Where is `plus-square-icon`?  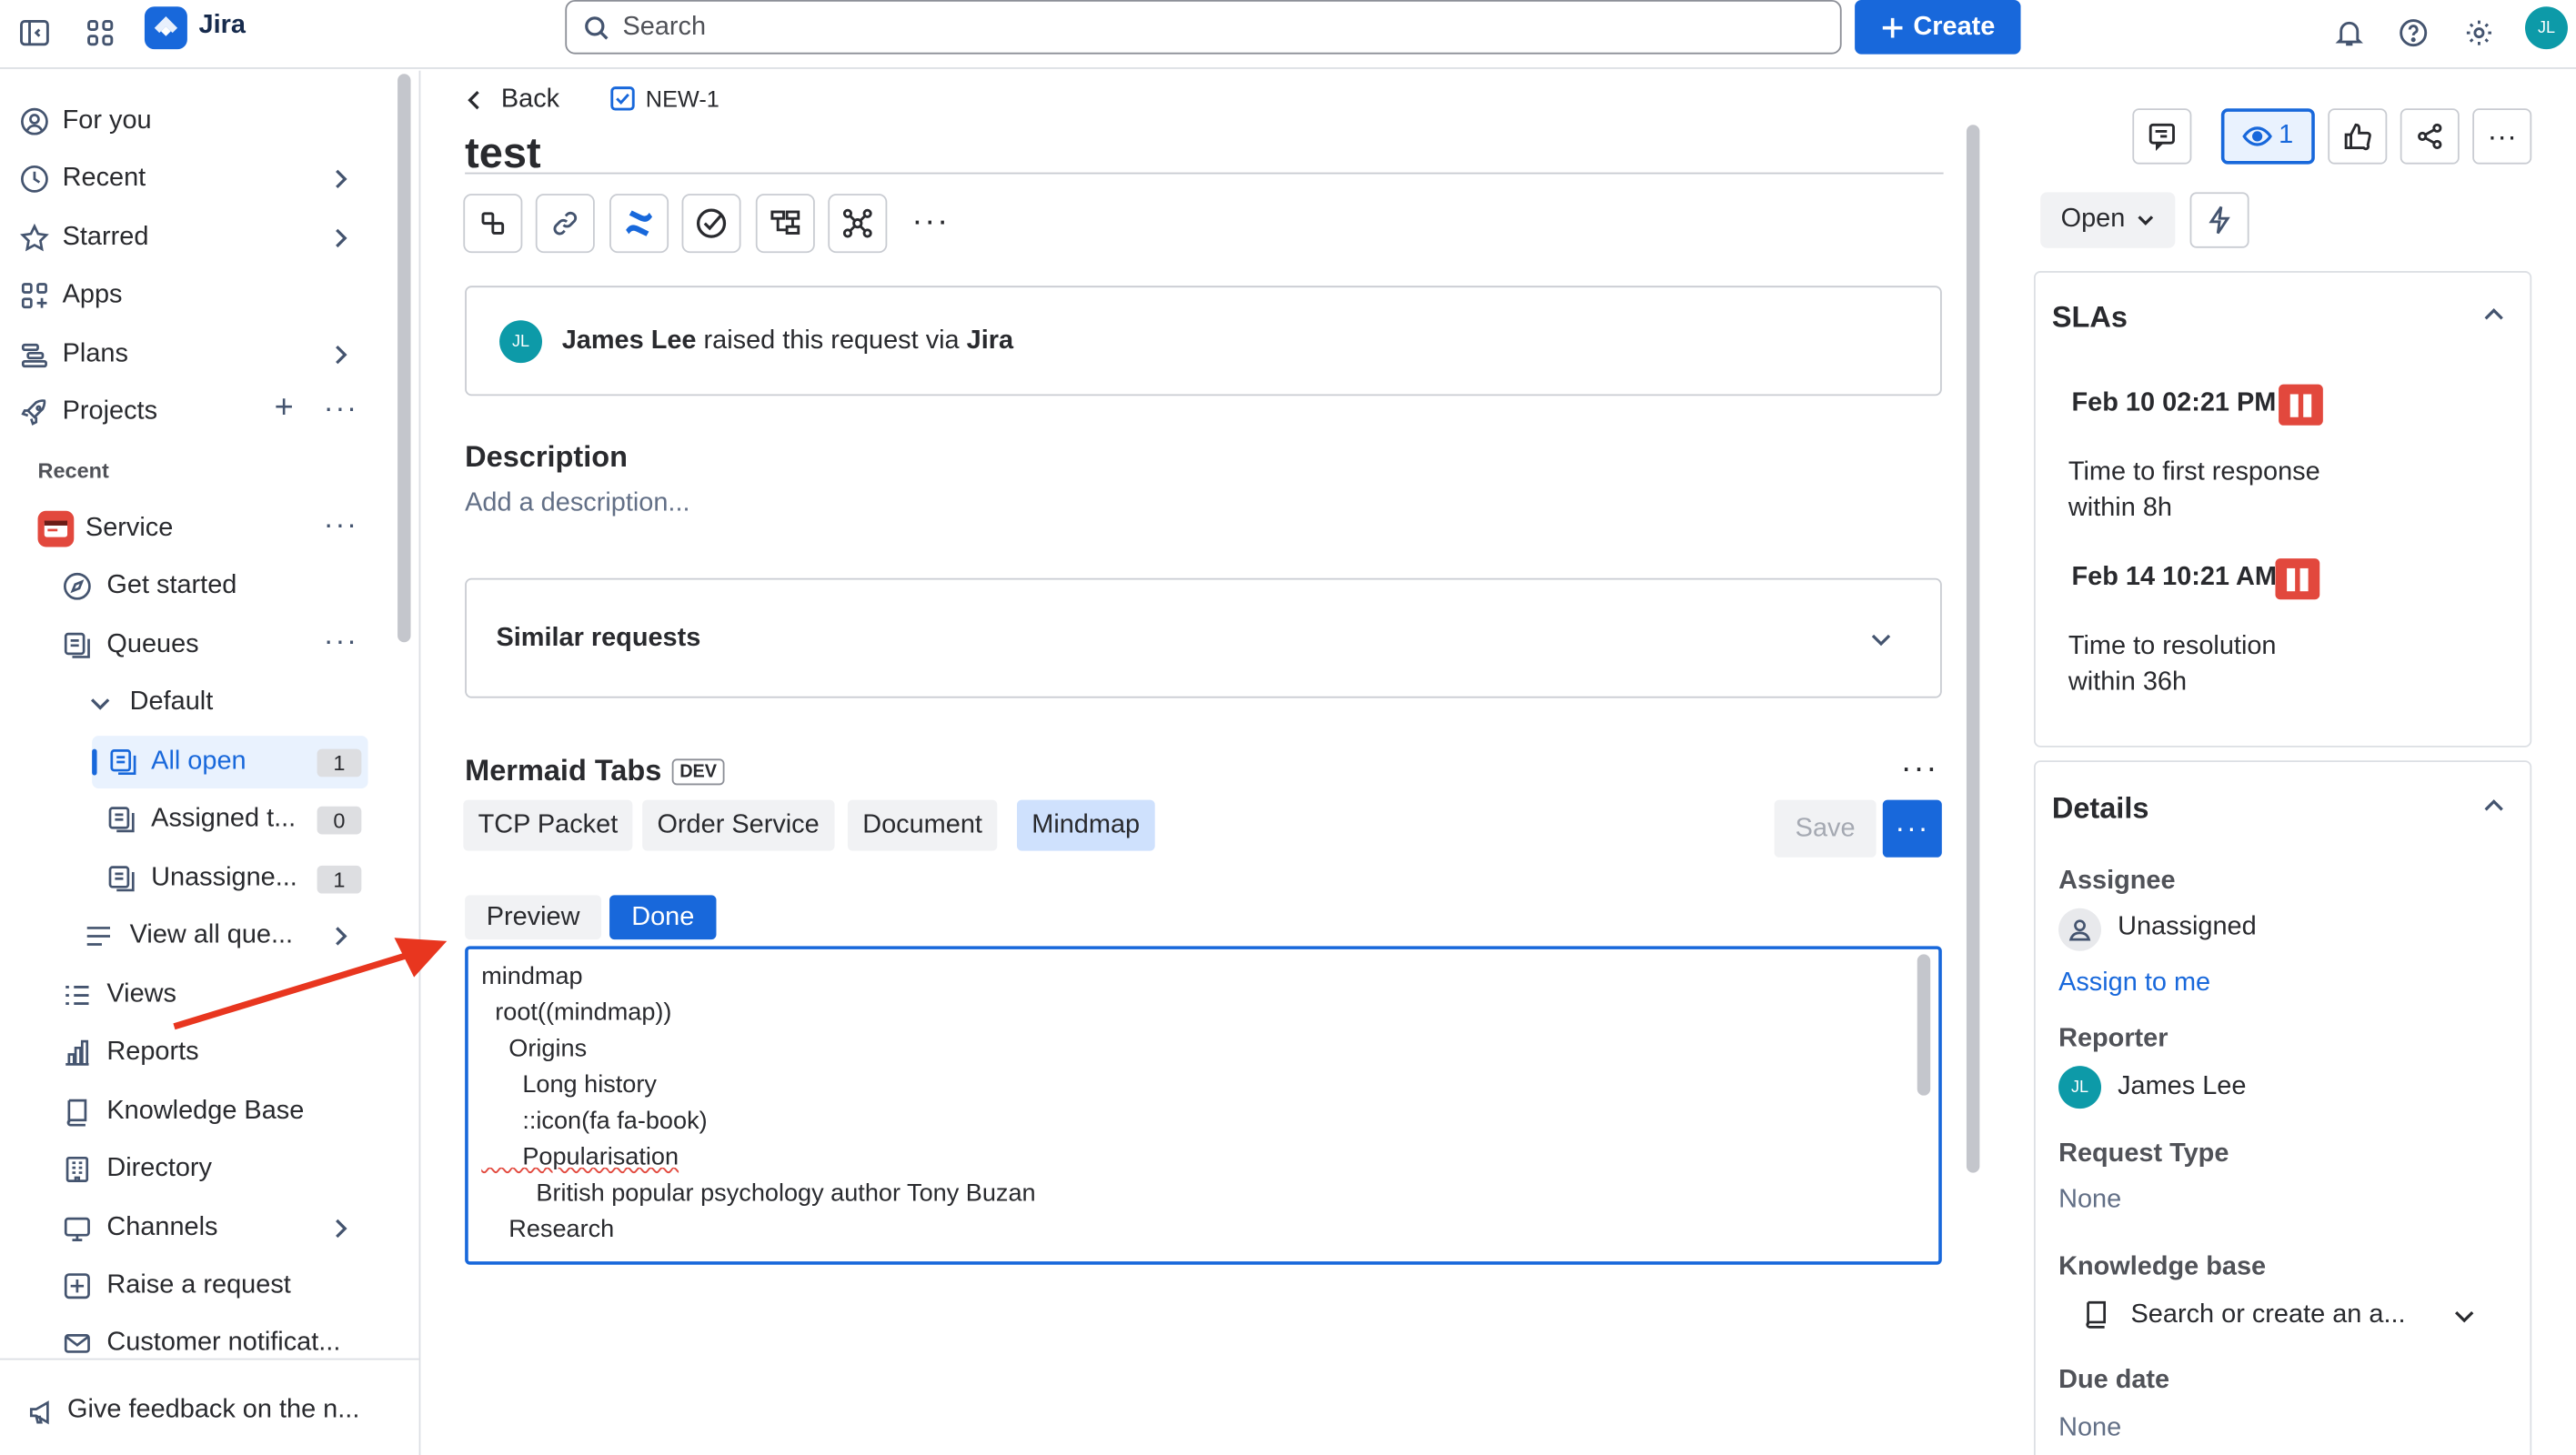
plus-square-icon is located at coordinates (77, 1286).